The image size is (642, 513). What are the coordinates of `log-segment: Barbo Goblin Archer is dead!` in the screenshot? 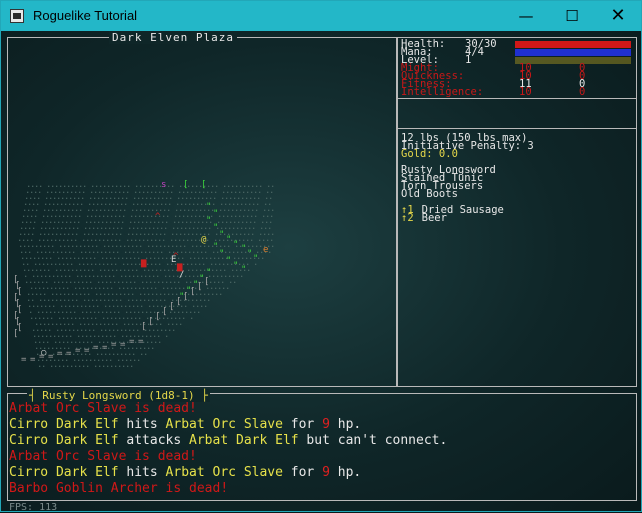 It's located at (119, 488).